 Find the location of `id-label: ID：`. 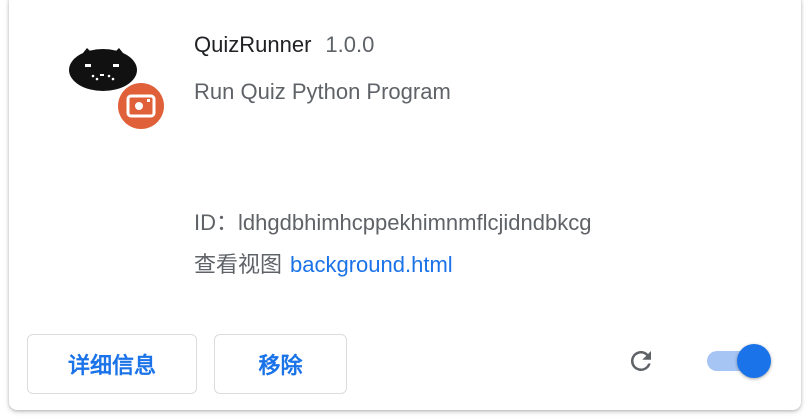

id-label: ID： is located at coordinates (216, 222).